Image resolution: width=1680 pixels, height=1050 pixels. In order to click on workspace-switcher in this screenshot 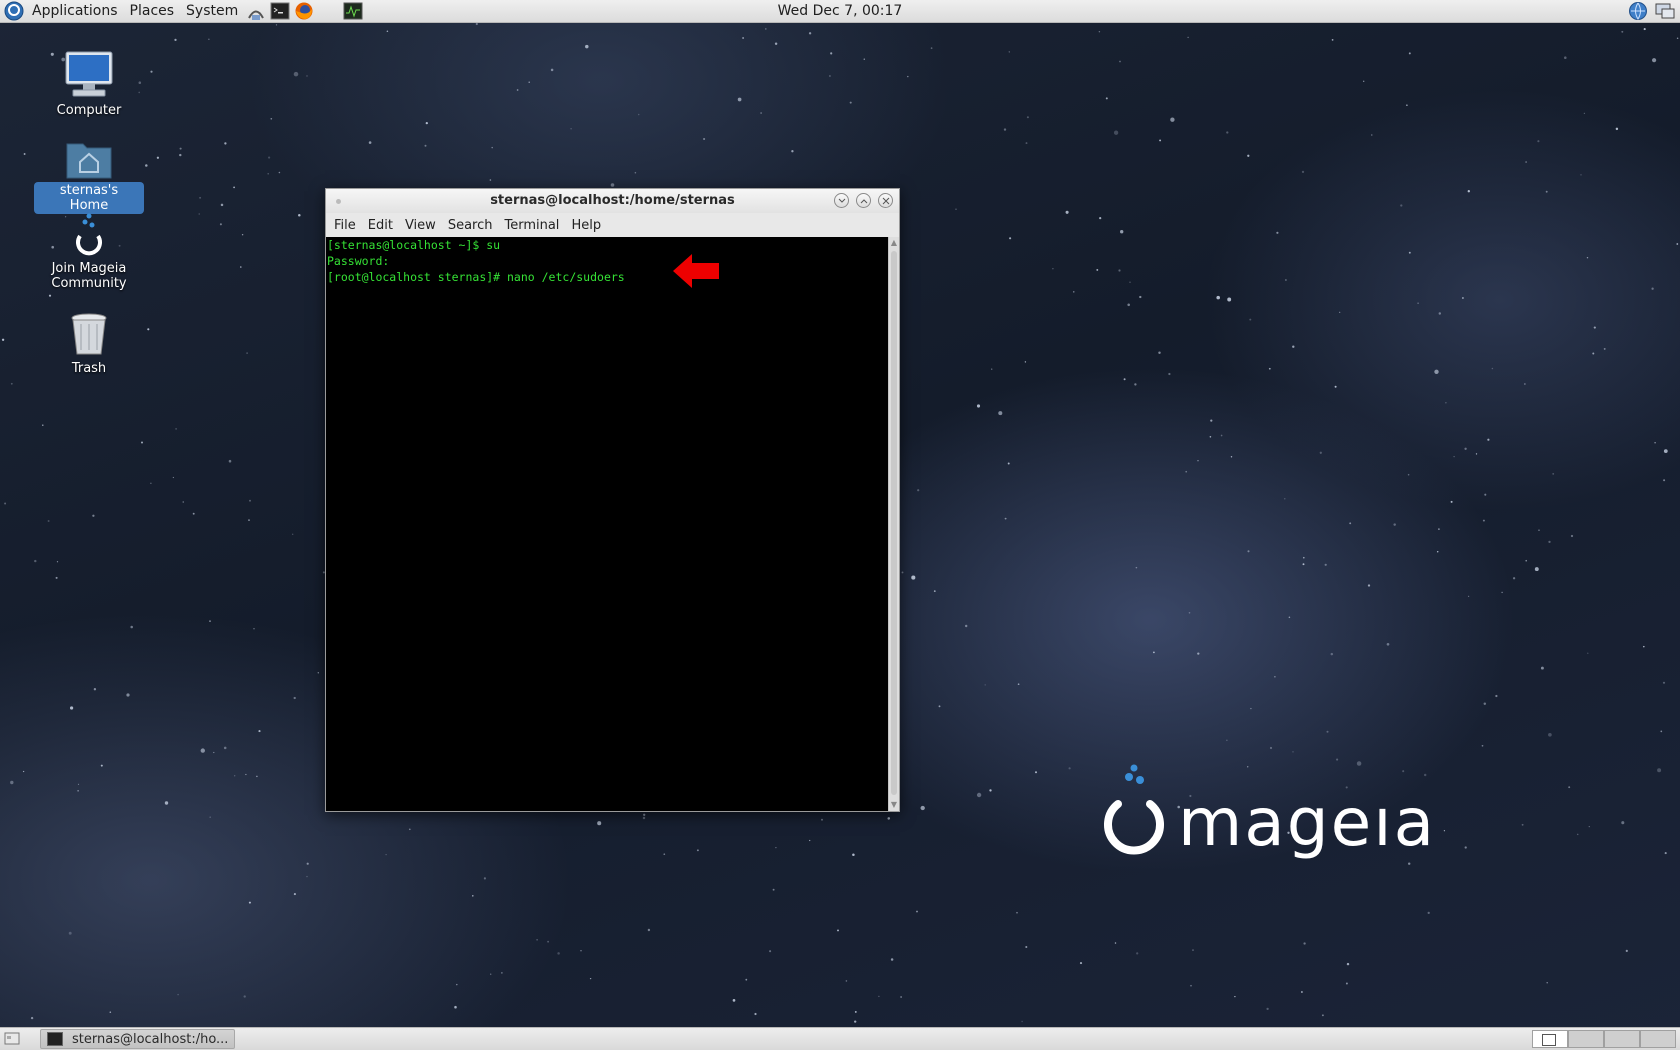, I will do `click(1604, 1039)`.